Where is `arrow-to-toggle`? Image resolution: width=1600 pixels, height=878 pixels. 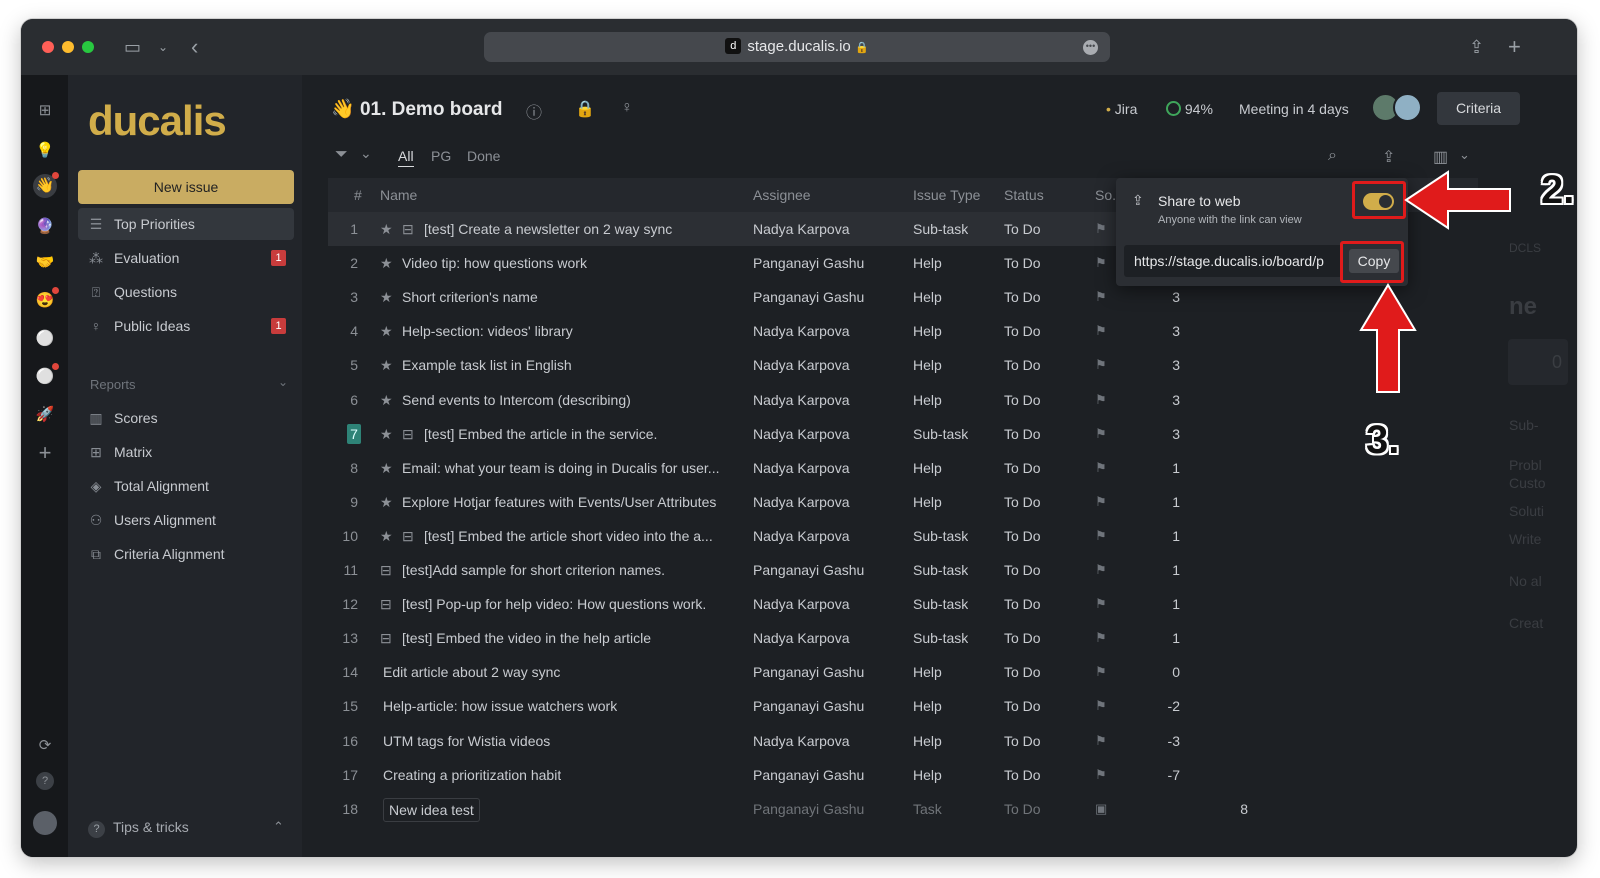 arrow-to-toggle is located at coordinates (1457, 200).